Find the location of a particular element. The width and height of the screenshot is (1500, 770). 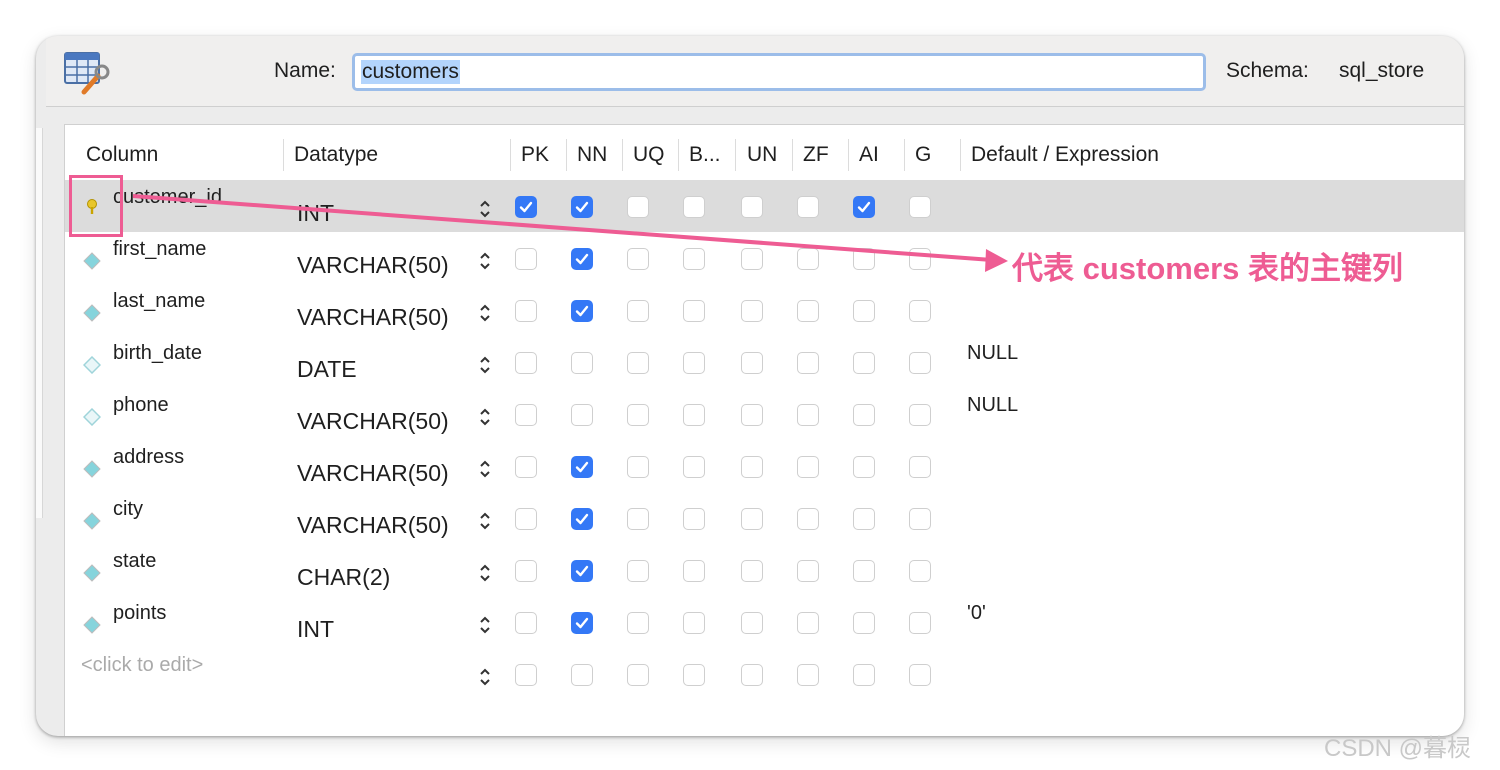

click-to-edit-placeholder: <click to edit> is located at coordinates (142, 665).